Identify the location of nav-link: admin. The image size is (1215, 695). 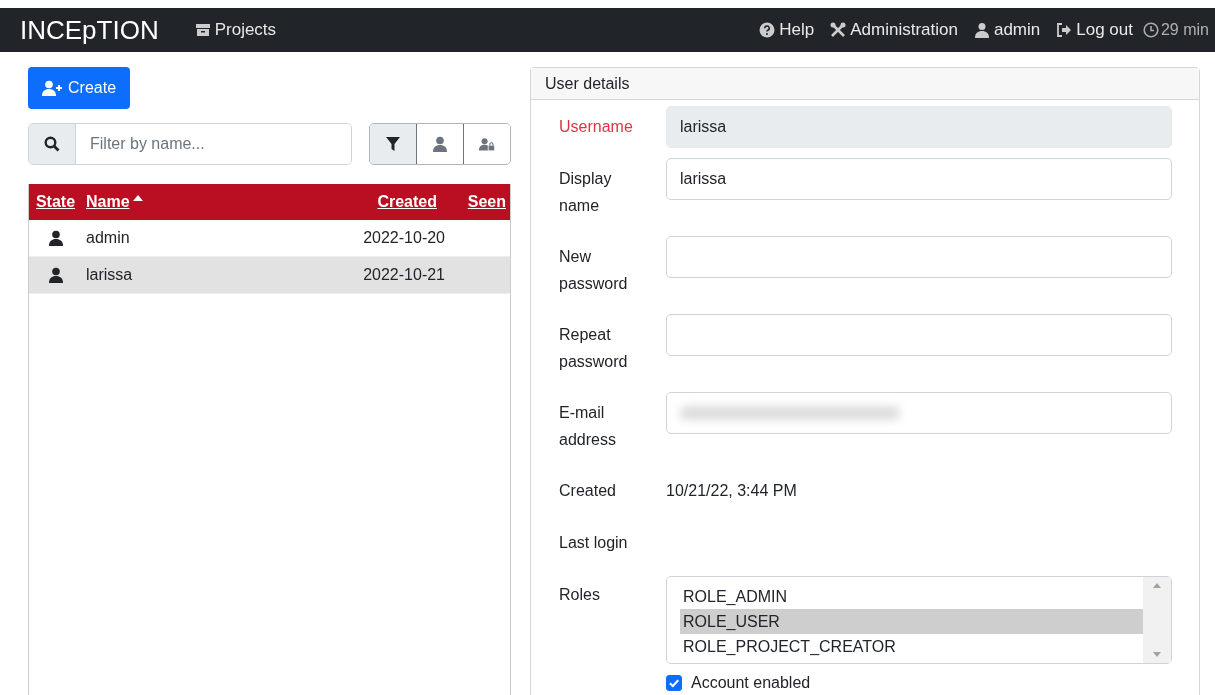
(1007, 30).